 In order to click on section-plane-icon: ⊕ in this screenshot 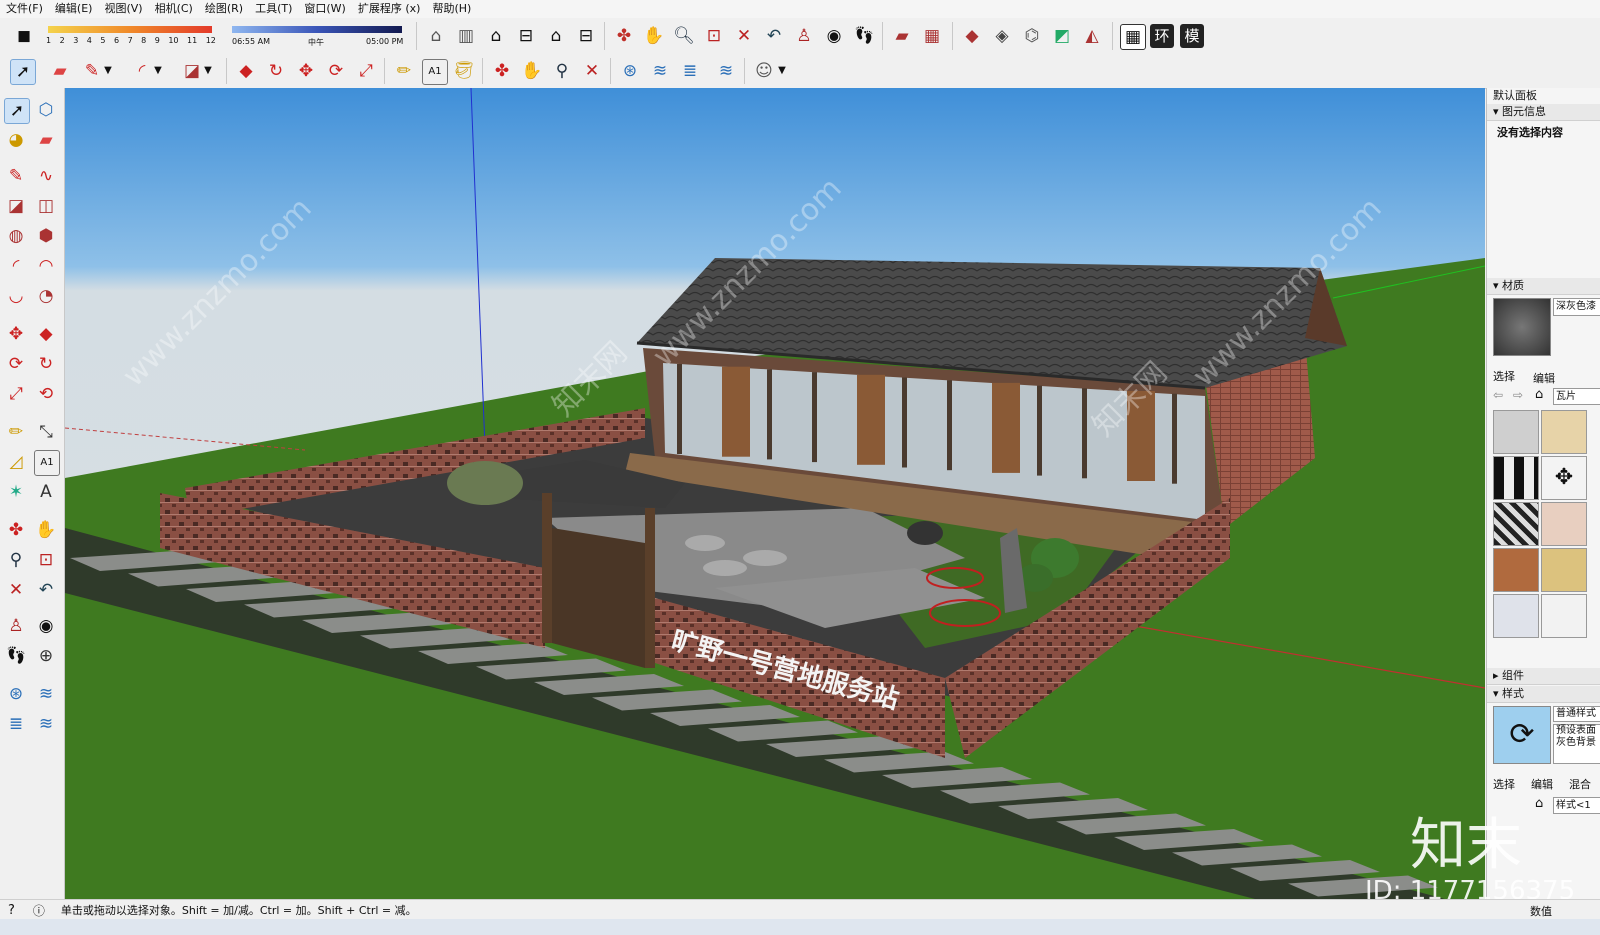, I will do `click(46, 656)`.